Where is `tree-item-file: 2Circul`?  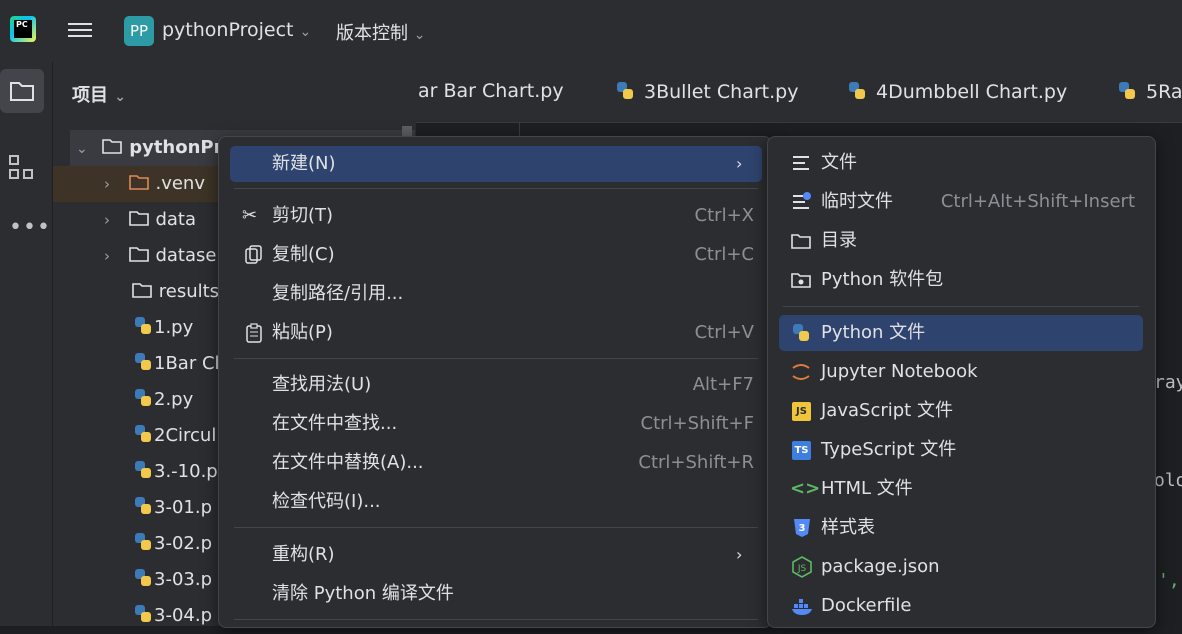 tree-item-file: 2Circul is located at coordinates (174, 436).